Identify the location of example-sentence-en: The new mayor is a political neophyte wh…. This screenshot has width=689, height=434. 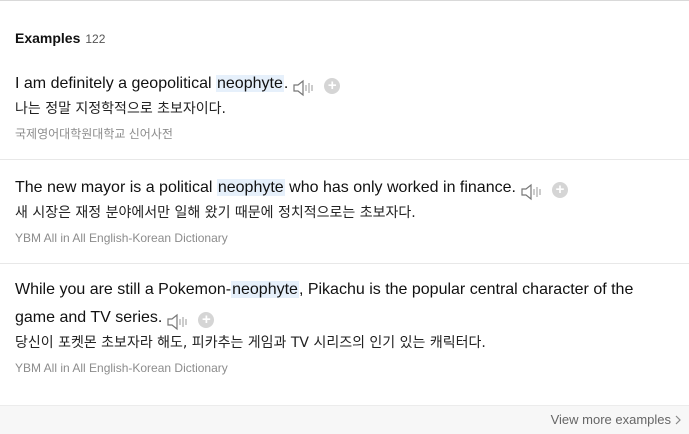
(346, 188).